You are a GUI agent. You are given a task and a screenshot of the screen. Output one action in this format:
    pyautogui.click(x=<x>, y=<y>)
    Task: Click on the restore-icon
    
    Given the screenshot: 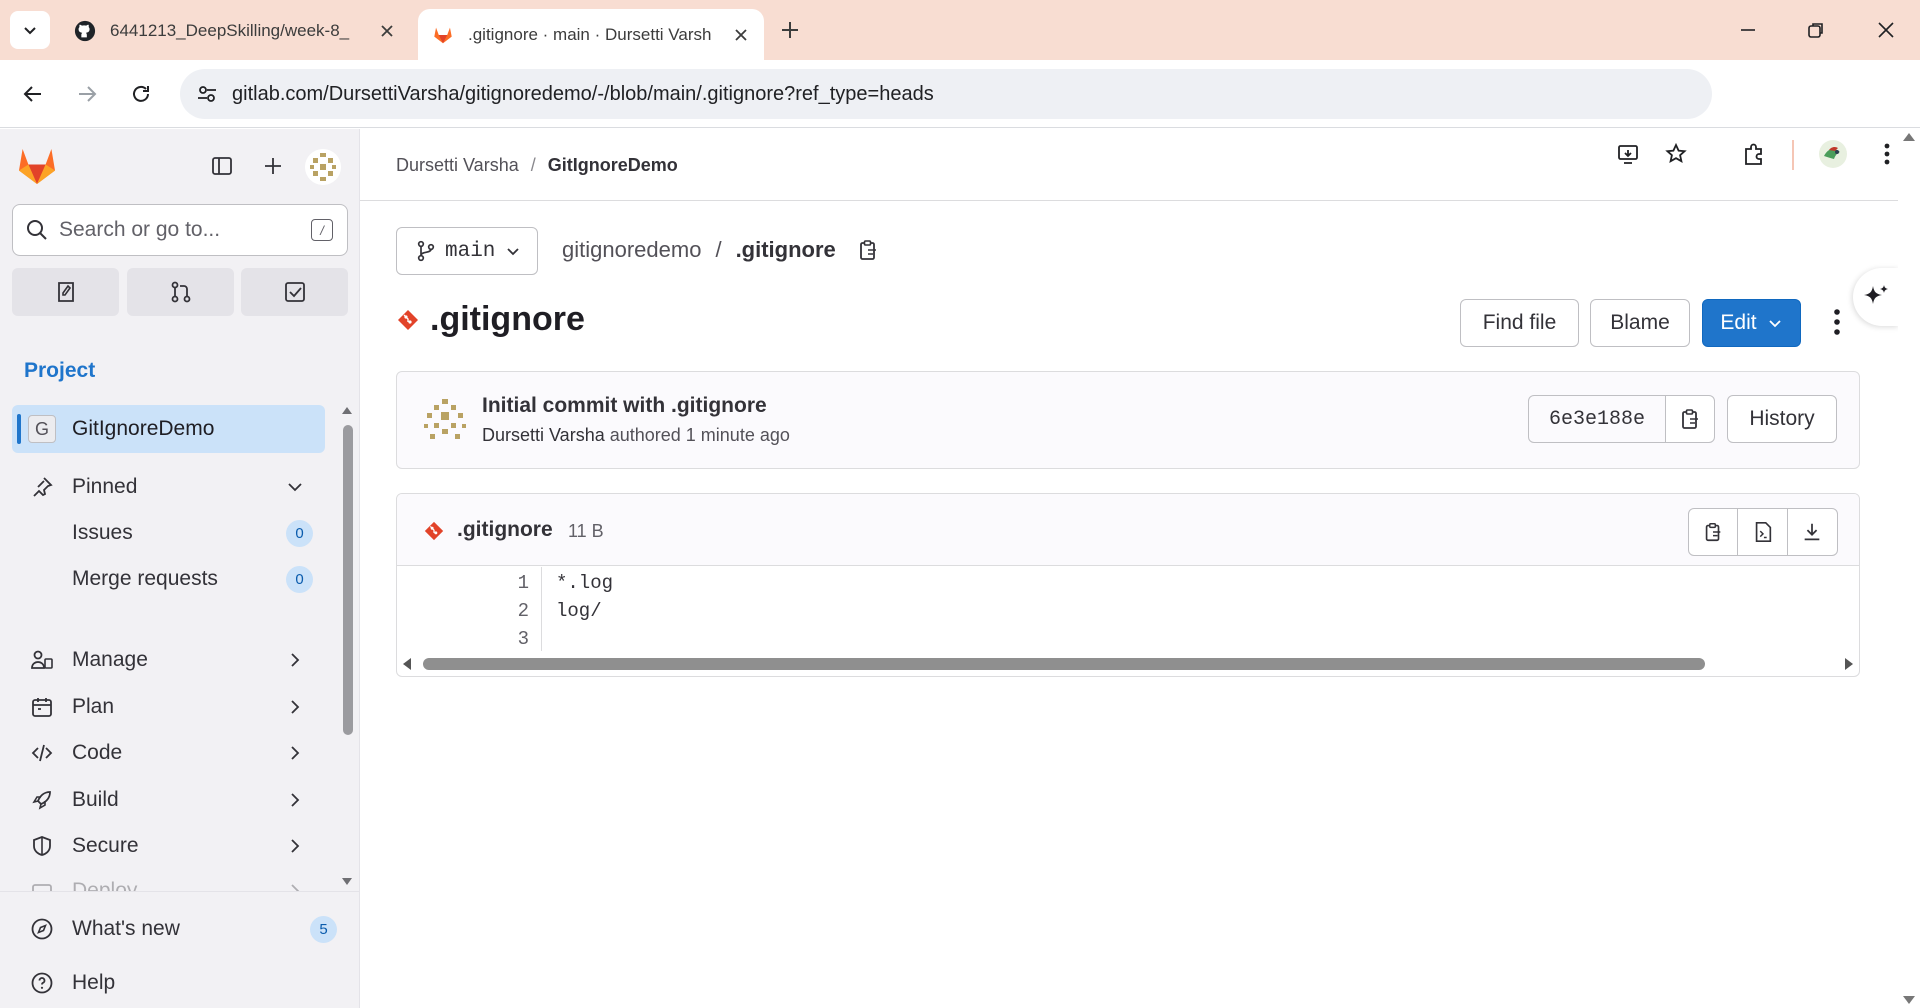 What is the action you would take?
    pyautogui.click(x=1815, y=30)
    